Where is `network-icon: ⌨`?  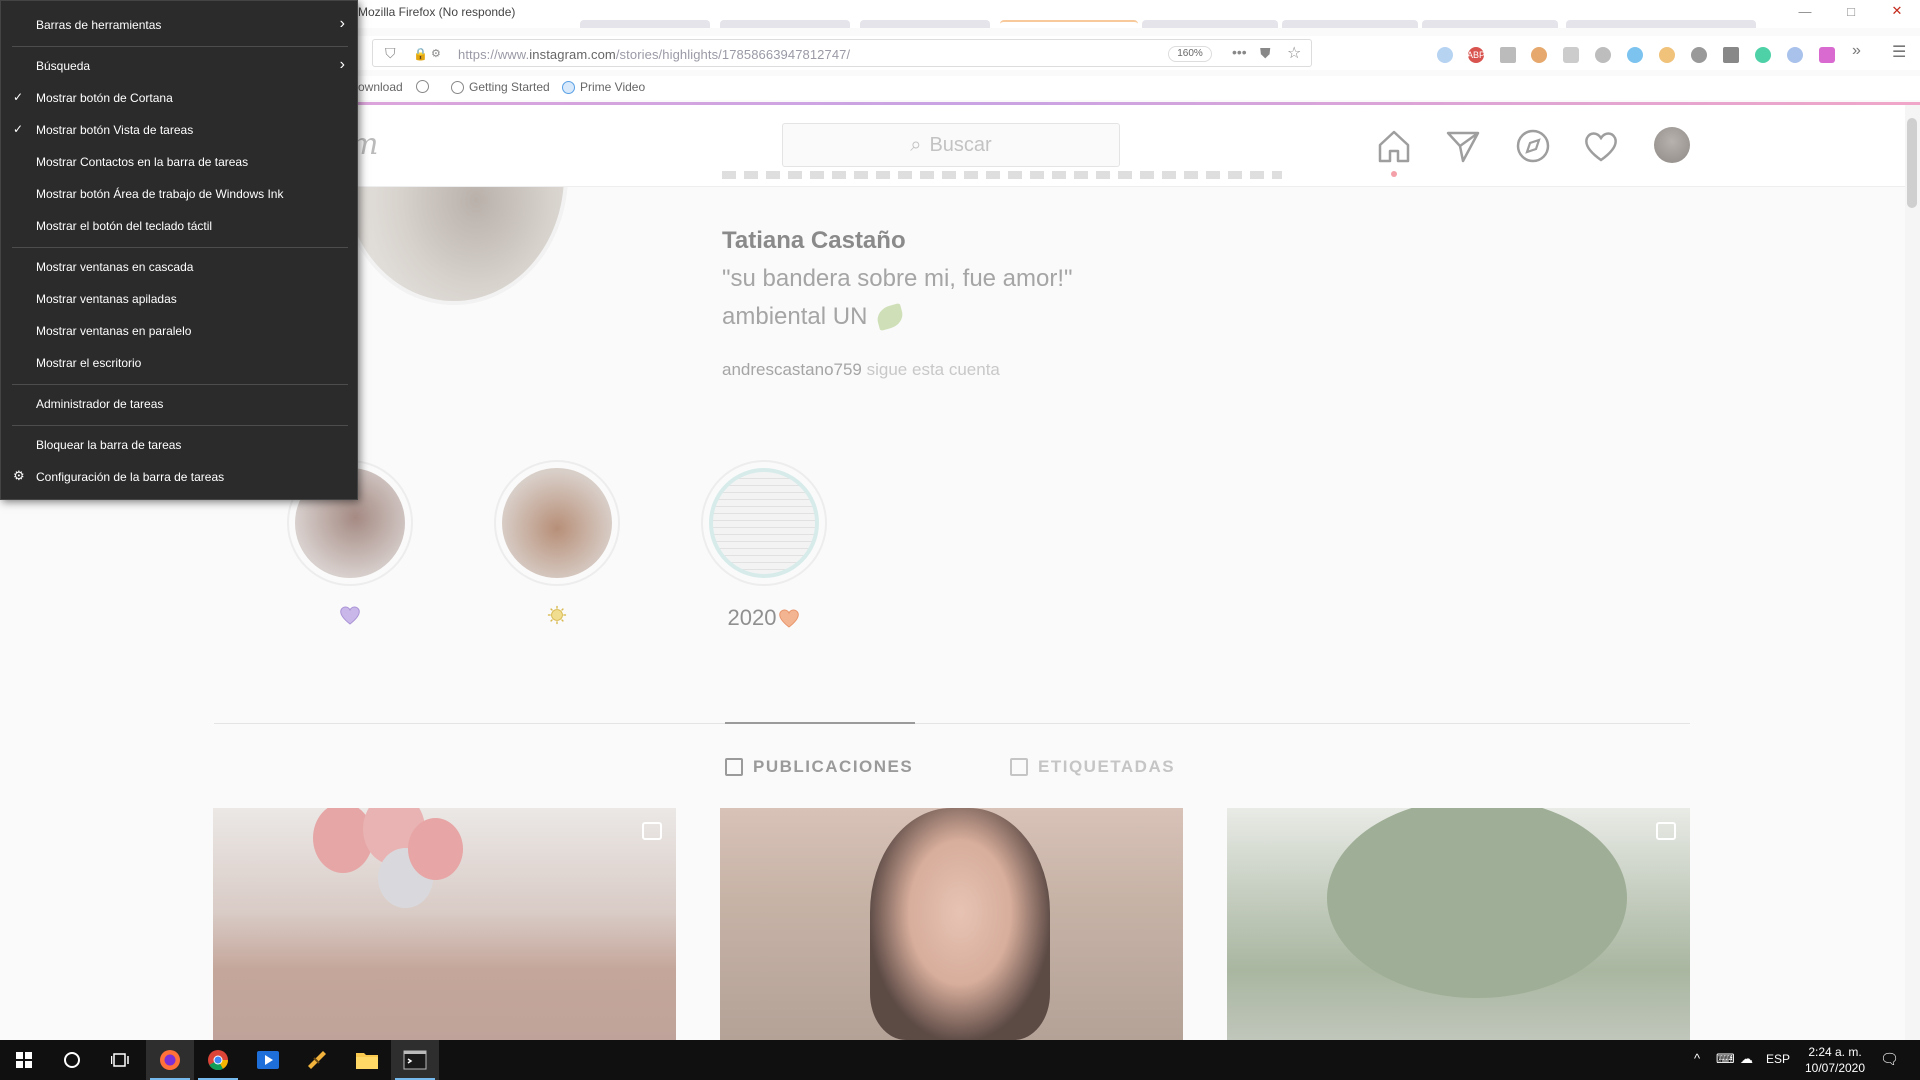
network-icon: ⌨ is located at coordinates (1725, 1059).